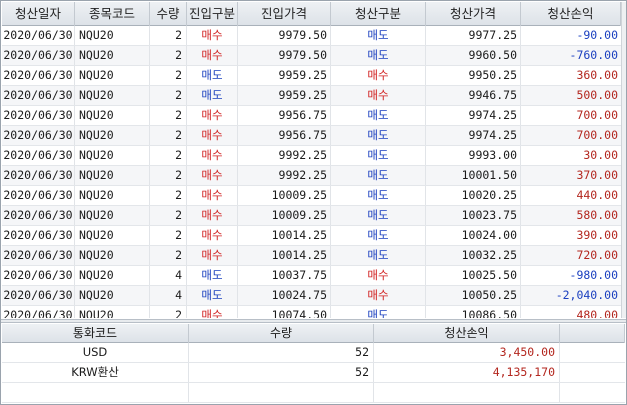 The height and width of the screenshot is (405, 627). I want to click on header-liquidation-side: 청산구분, so click(378, 14).